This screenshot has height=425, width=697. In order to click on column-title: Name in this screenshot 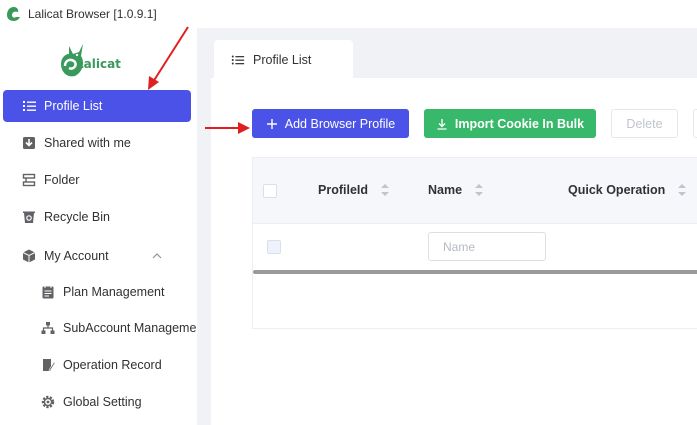, I will do `click(445, 190)`.